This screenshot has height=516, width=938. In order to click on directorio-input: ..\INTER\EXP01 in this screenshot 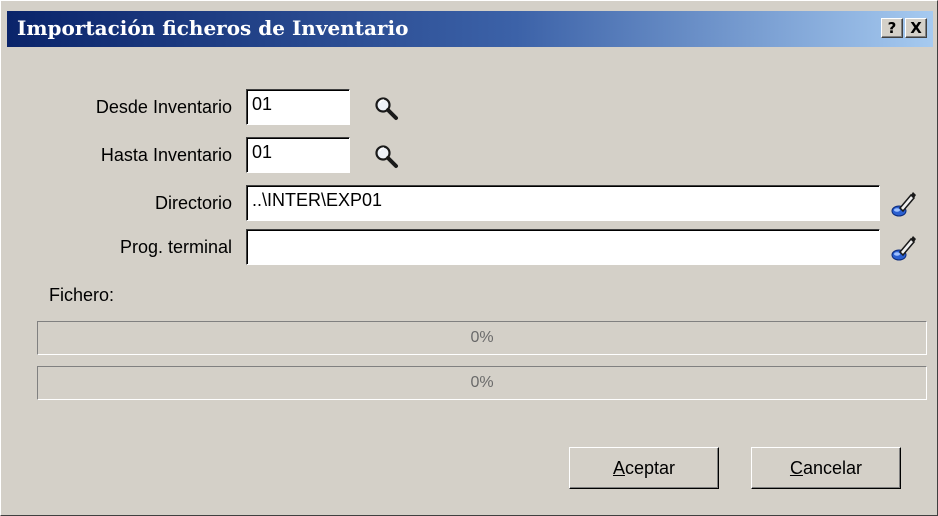, I will do `click(563, 203)`.